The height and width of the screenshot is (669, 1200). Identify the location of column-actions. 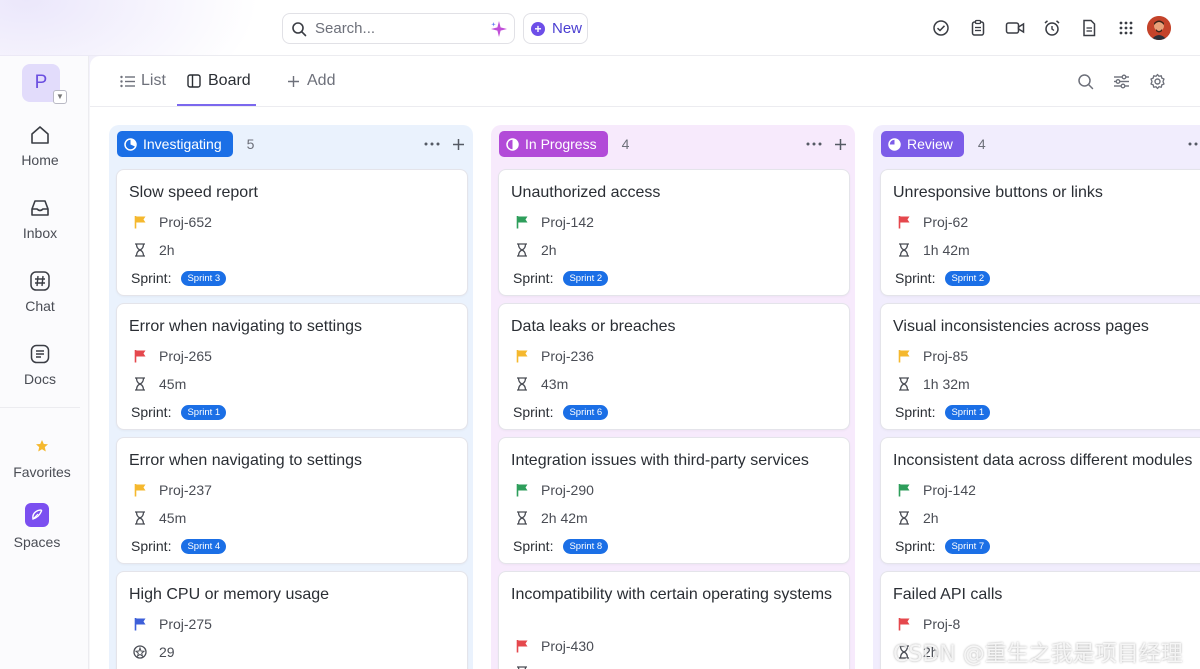
(1189, 144).